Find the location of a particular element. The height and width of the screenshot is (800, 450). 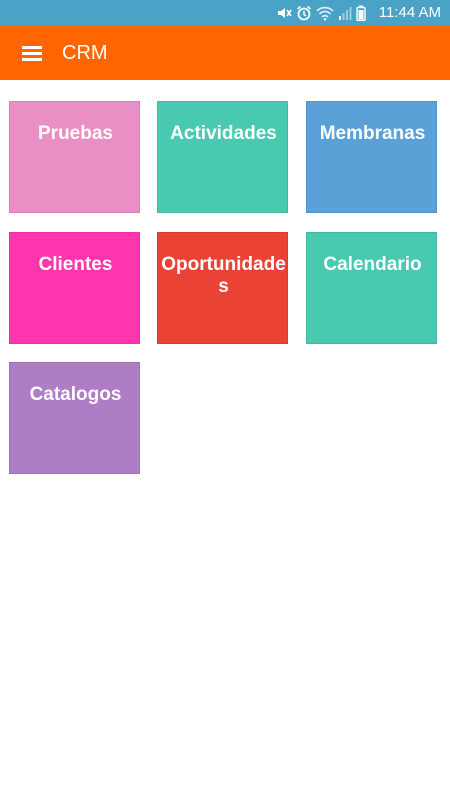

signal-icon is located at coordinates (345, 13).